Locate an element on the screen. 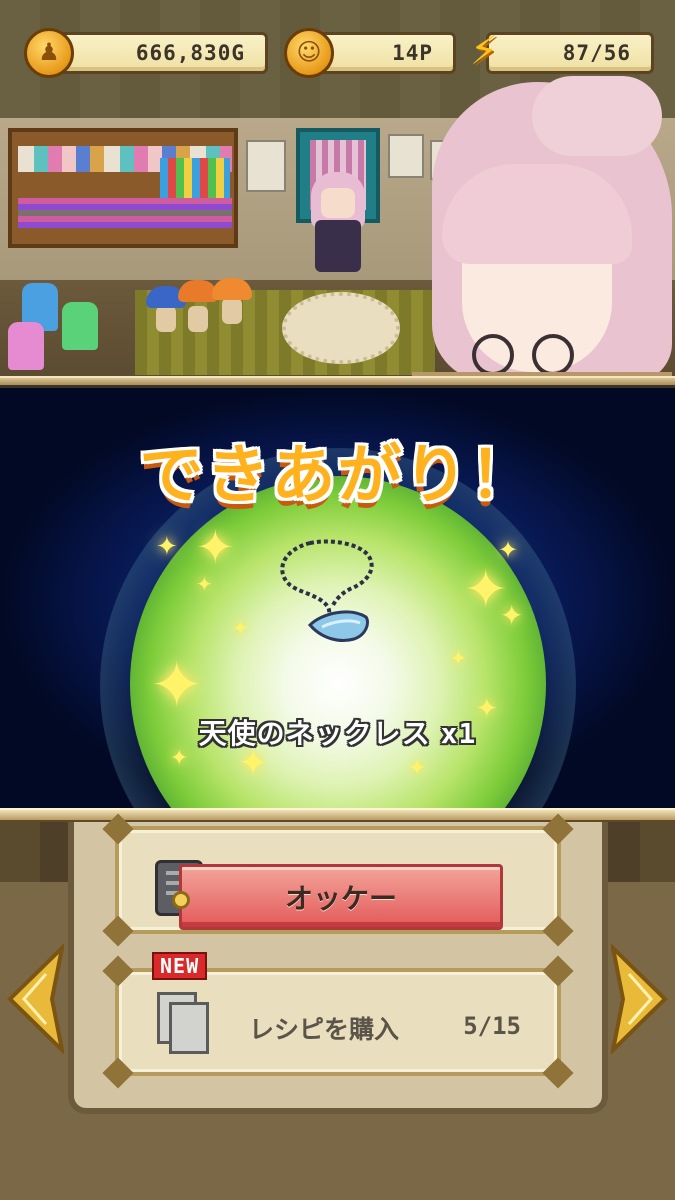 The width and height of the screenshot is (675, 1200). result-headline: できあがり！ is located at coordinates (337, 476).